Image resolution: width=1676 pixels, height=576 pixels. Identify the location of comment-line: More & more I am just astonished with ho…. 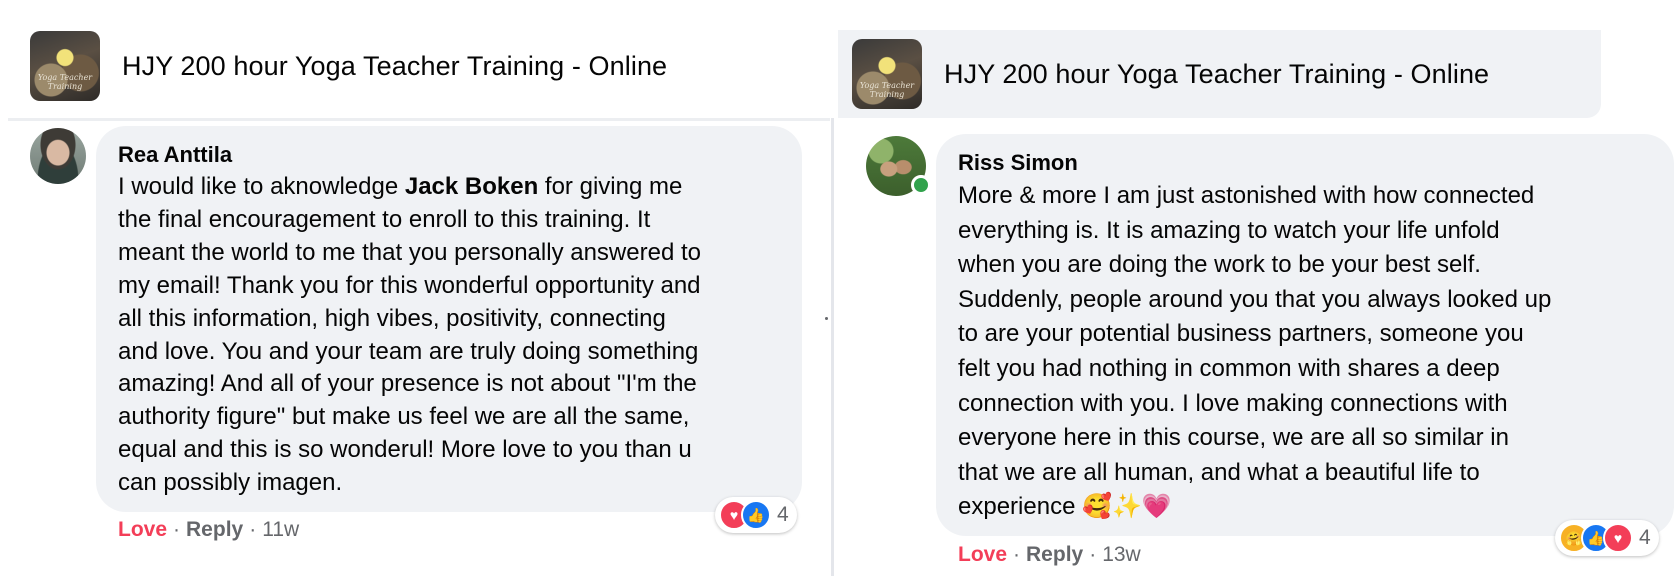
(1246, 195).